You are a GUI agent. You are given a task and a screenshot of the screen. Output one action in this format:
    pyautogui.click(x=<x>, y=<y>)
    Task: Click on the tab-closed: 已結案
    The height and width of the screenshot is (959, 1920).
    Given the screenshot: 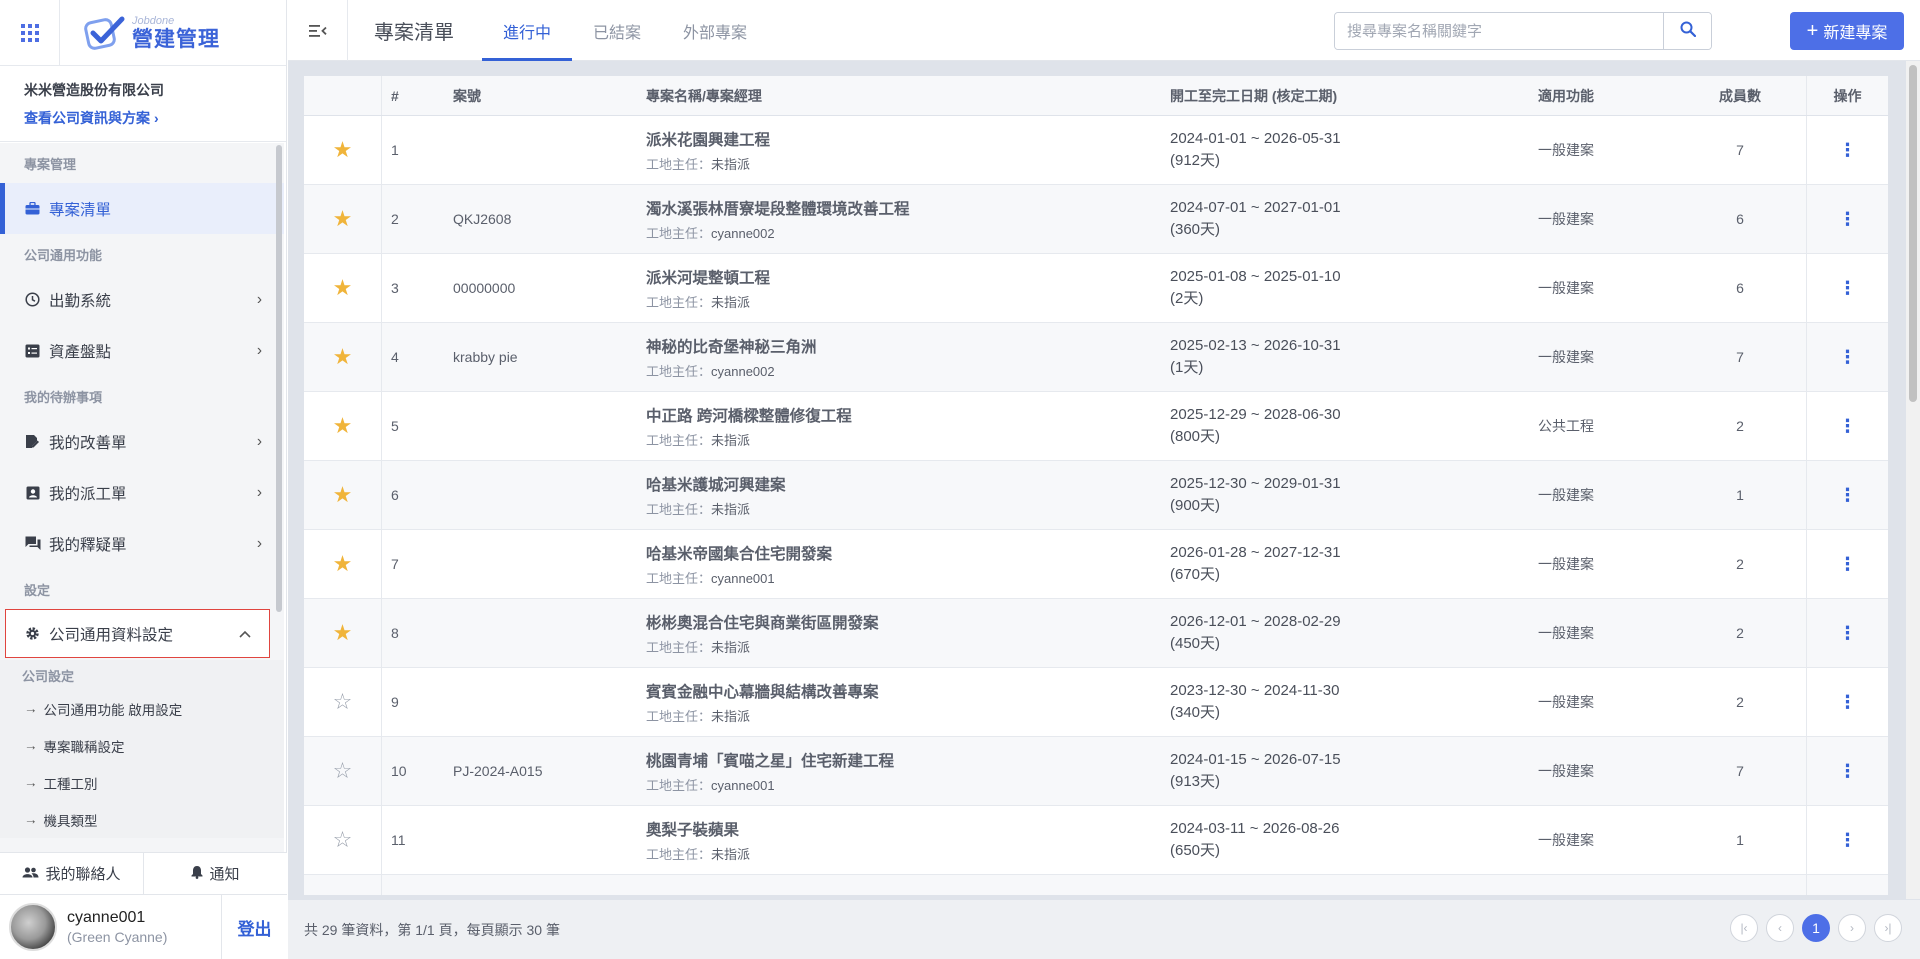 What is the action you would take?
    pyautogui.click(x=617, y=30)
    